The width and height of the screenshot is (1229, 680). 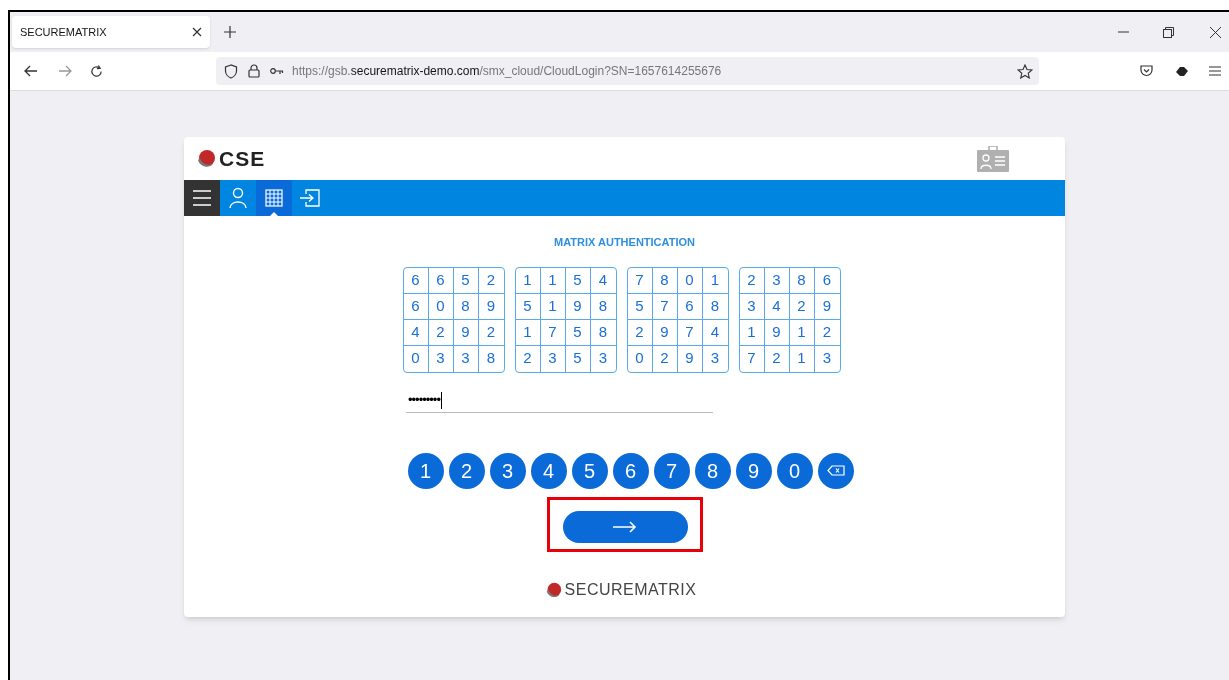 What do you see at coordinates (230, 32) in the screenshot?
I see `plus-icon` at bounding box center [230, 32].